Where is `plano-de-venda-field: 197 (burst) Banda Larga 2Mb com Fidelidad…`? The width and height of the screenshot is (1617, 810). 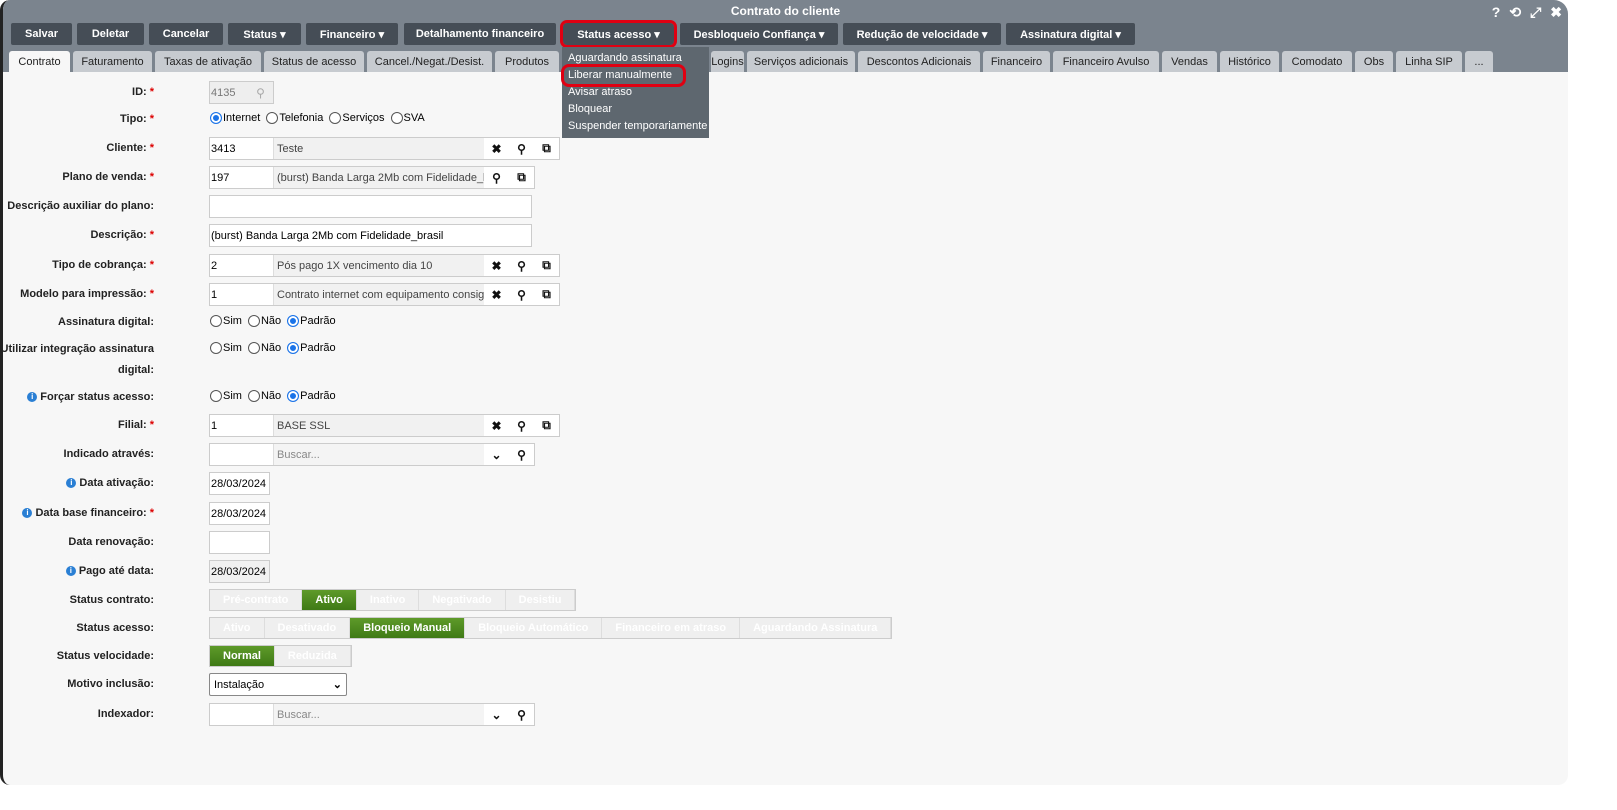 plano-de-venda-field: 197 (burst) Banda Larga 2Mb com Fidelidad… is located at coordinates (372, 177).